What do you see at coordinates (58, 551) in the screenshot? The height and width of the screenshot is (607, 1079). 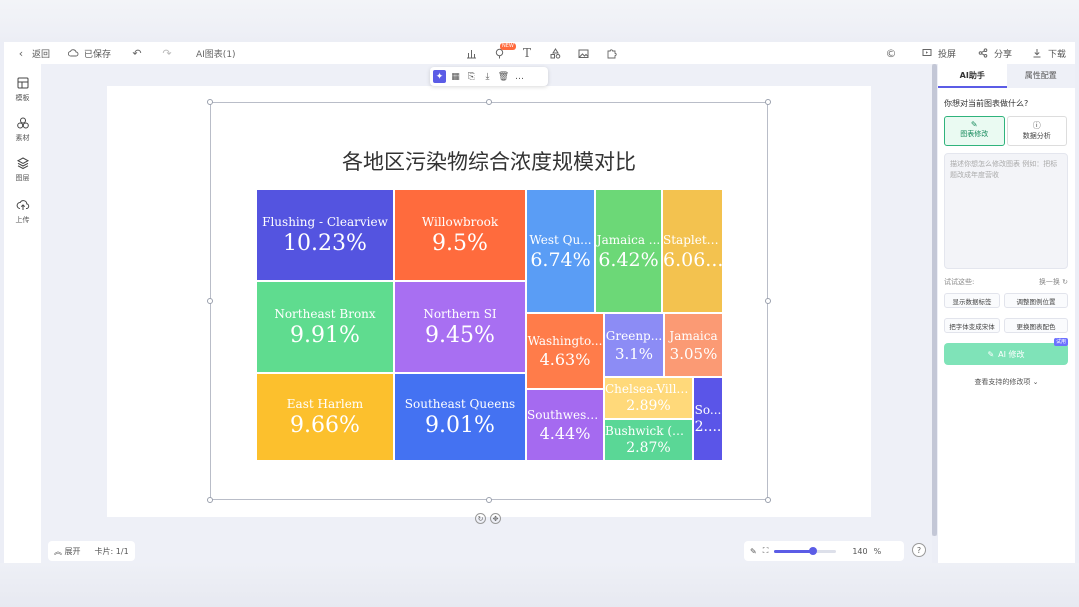 I see `chevron-up-icon: ︽` at bounding box center [58, 551].